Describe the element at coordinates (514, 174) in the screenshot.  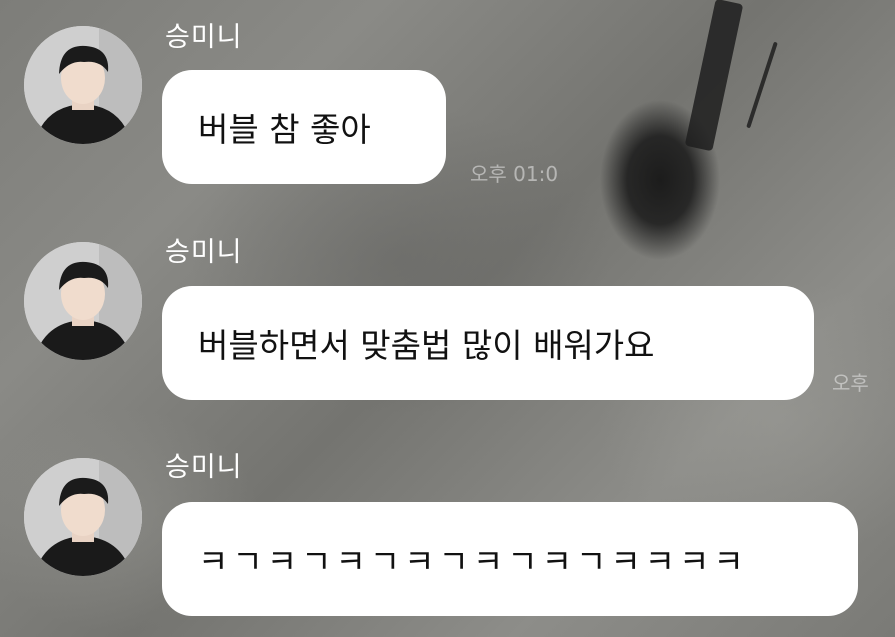
I see `message-timestamp: 오후 01:0` at that location.